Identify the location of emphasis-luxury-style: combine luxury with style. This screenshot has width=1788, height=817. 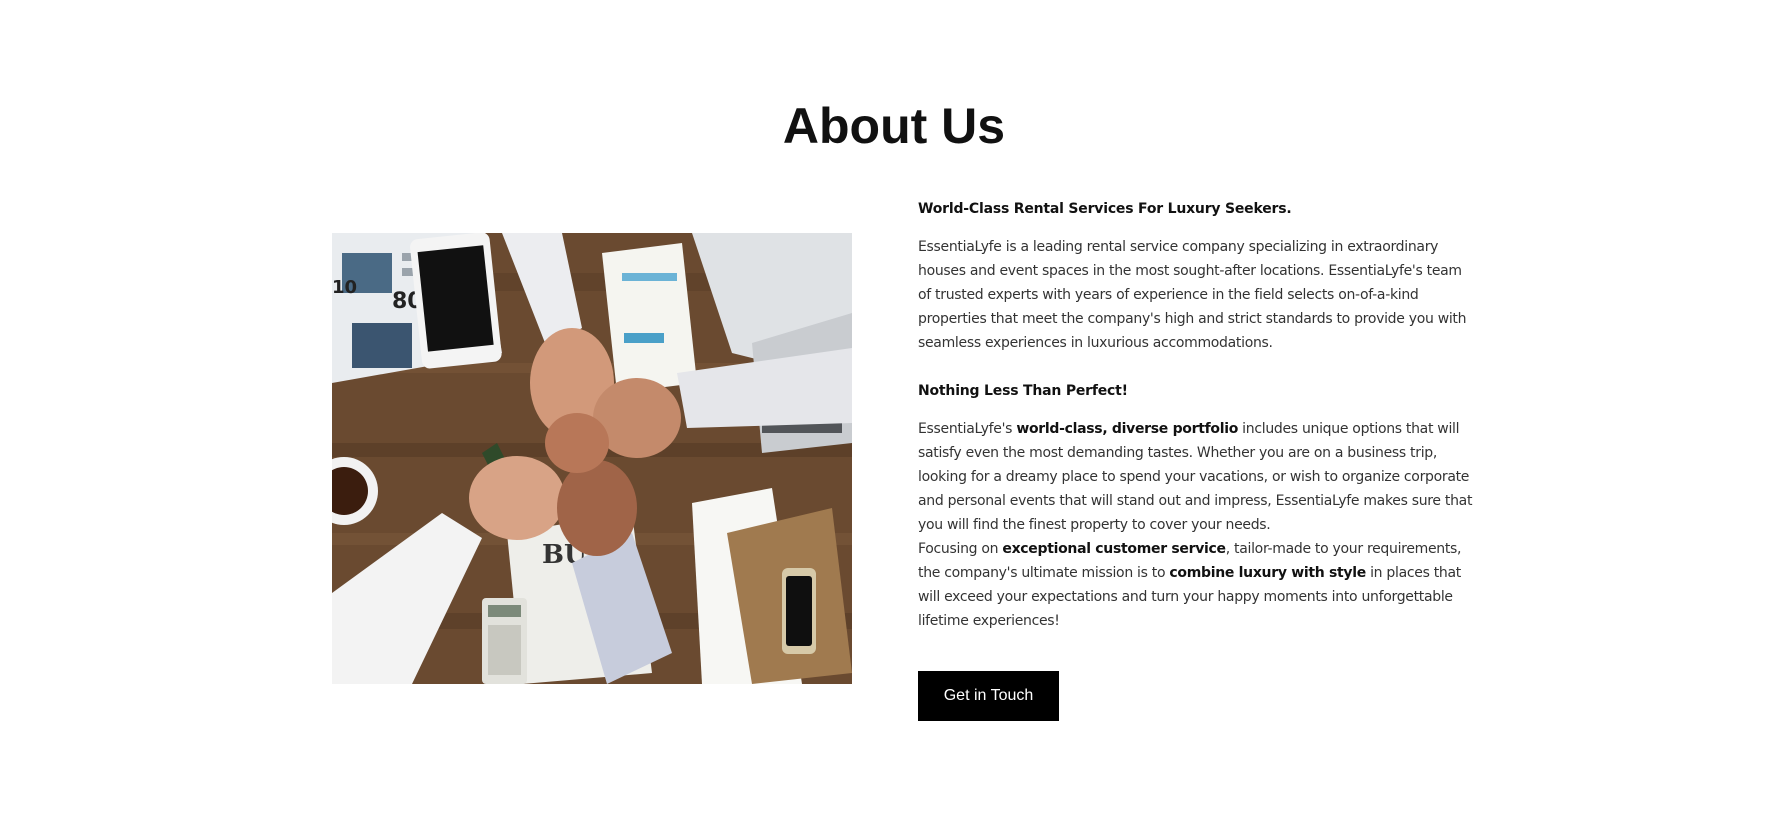
(1267, 573).